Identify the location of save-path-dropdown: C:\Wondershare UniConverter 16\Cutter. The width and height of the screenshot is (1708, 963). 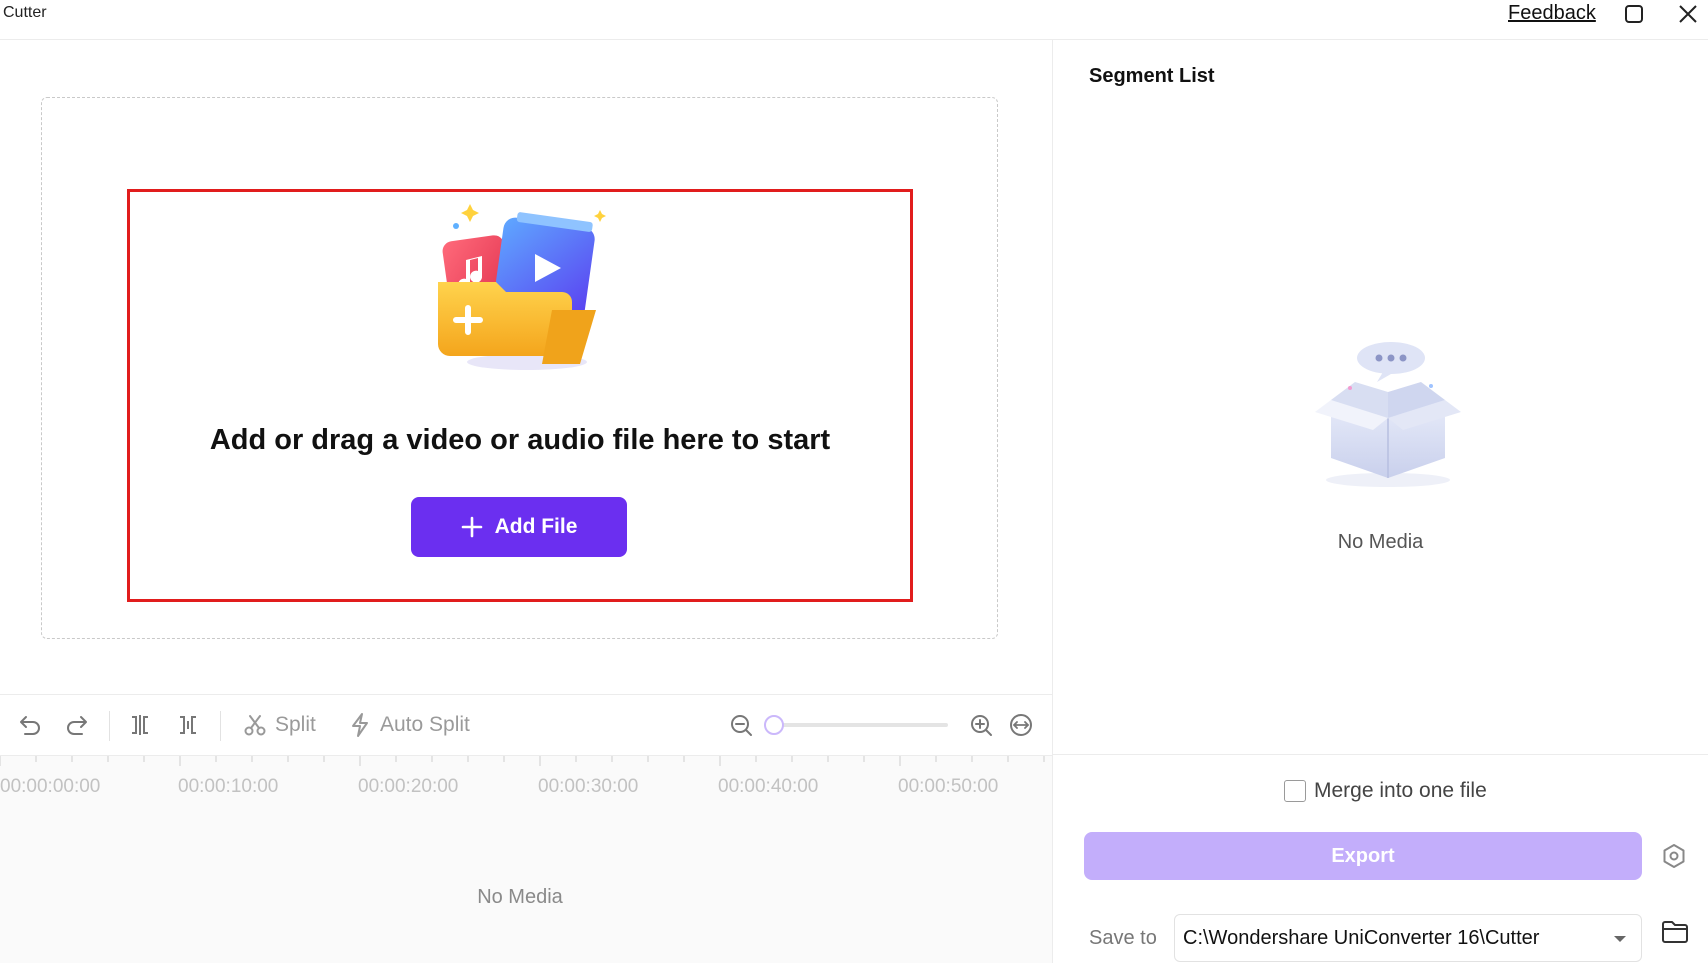
(1408, 938).